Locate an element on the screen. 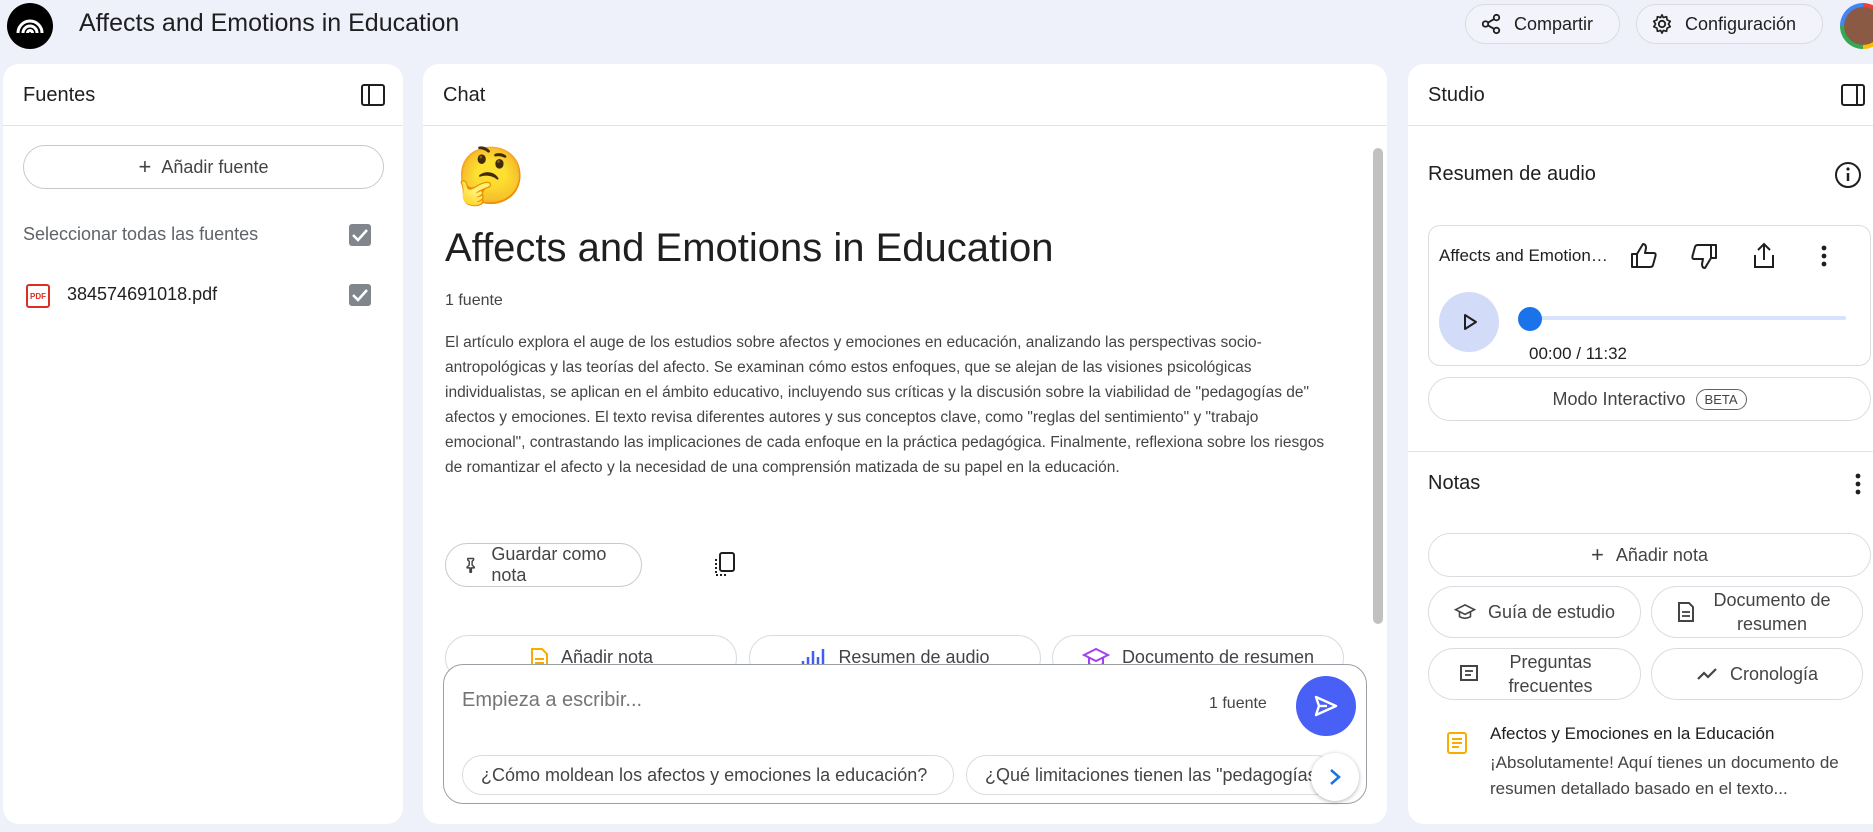 This screenshot has width=1873, height=832. interactive-mode-button: Modo Interactivo BETA is located at coordinates (1649, 399).